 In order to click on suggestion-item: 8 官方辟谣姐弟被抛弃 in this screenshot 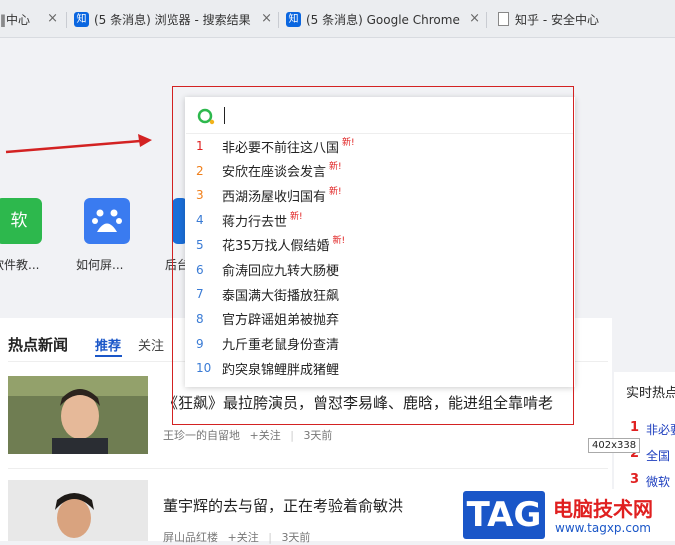, I will do `click(267, 319)`.